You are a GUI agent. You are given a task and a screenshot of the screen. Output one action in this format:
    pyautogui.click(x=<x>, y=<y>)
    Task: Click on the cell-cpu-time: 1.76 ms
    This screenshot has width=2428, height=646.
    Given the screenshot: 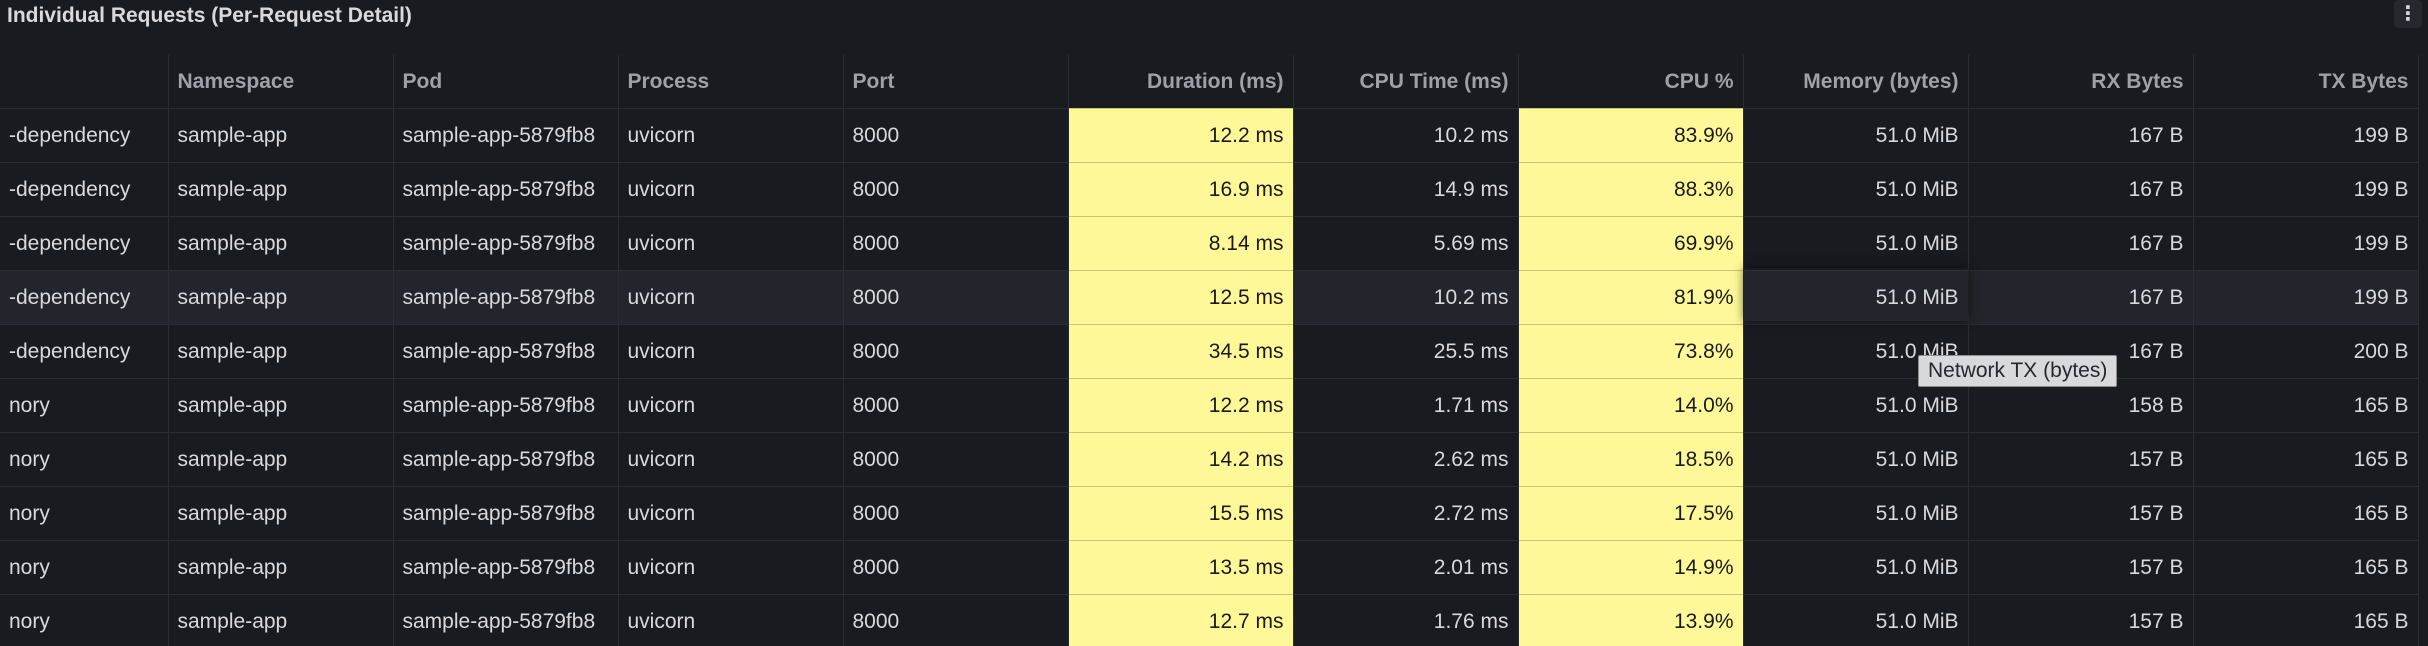 What is the action you would take?
    pyautogui.click(x=1406, y=620)
    